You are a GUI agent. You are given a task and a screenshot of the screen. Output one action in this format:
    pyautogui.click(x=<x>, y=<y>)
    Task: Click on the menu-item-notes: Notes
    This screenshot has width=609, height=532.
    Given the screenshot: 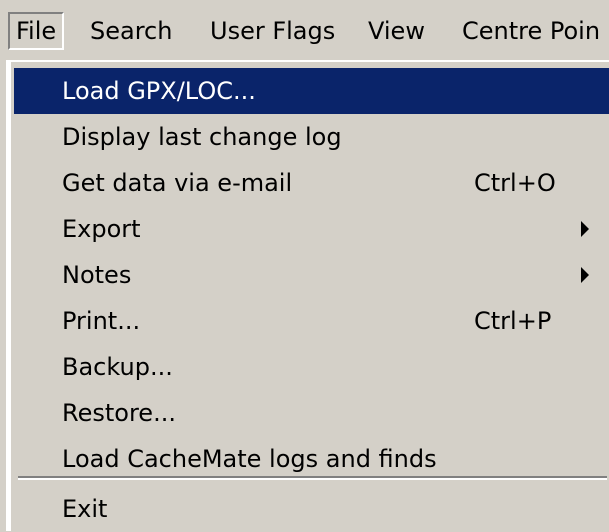 What is the action you would take?
    pyautogui.click(x=311, y=275)
    